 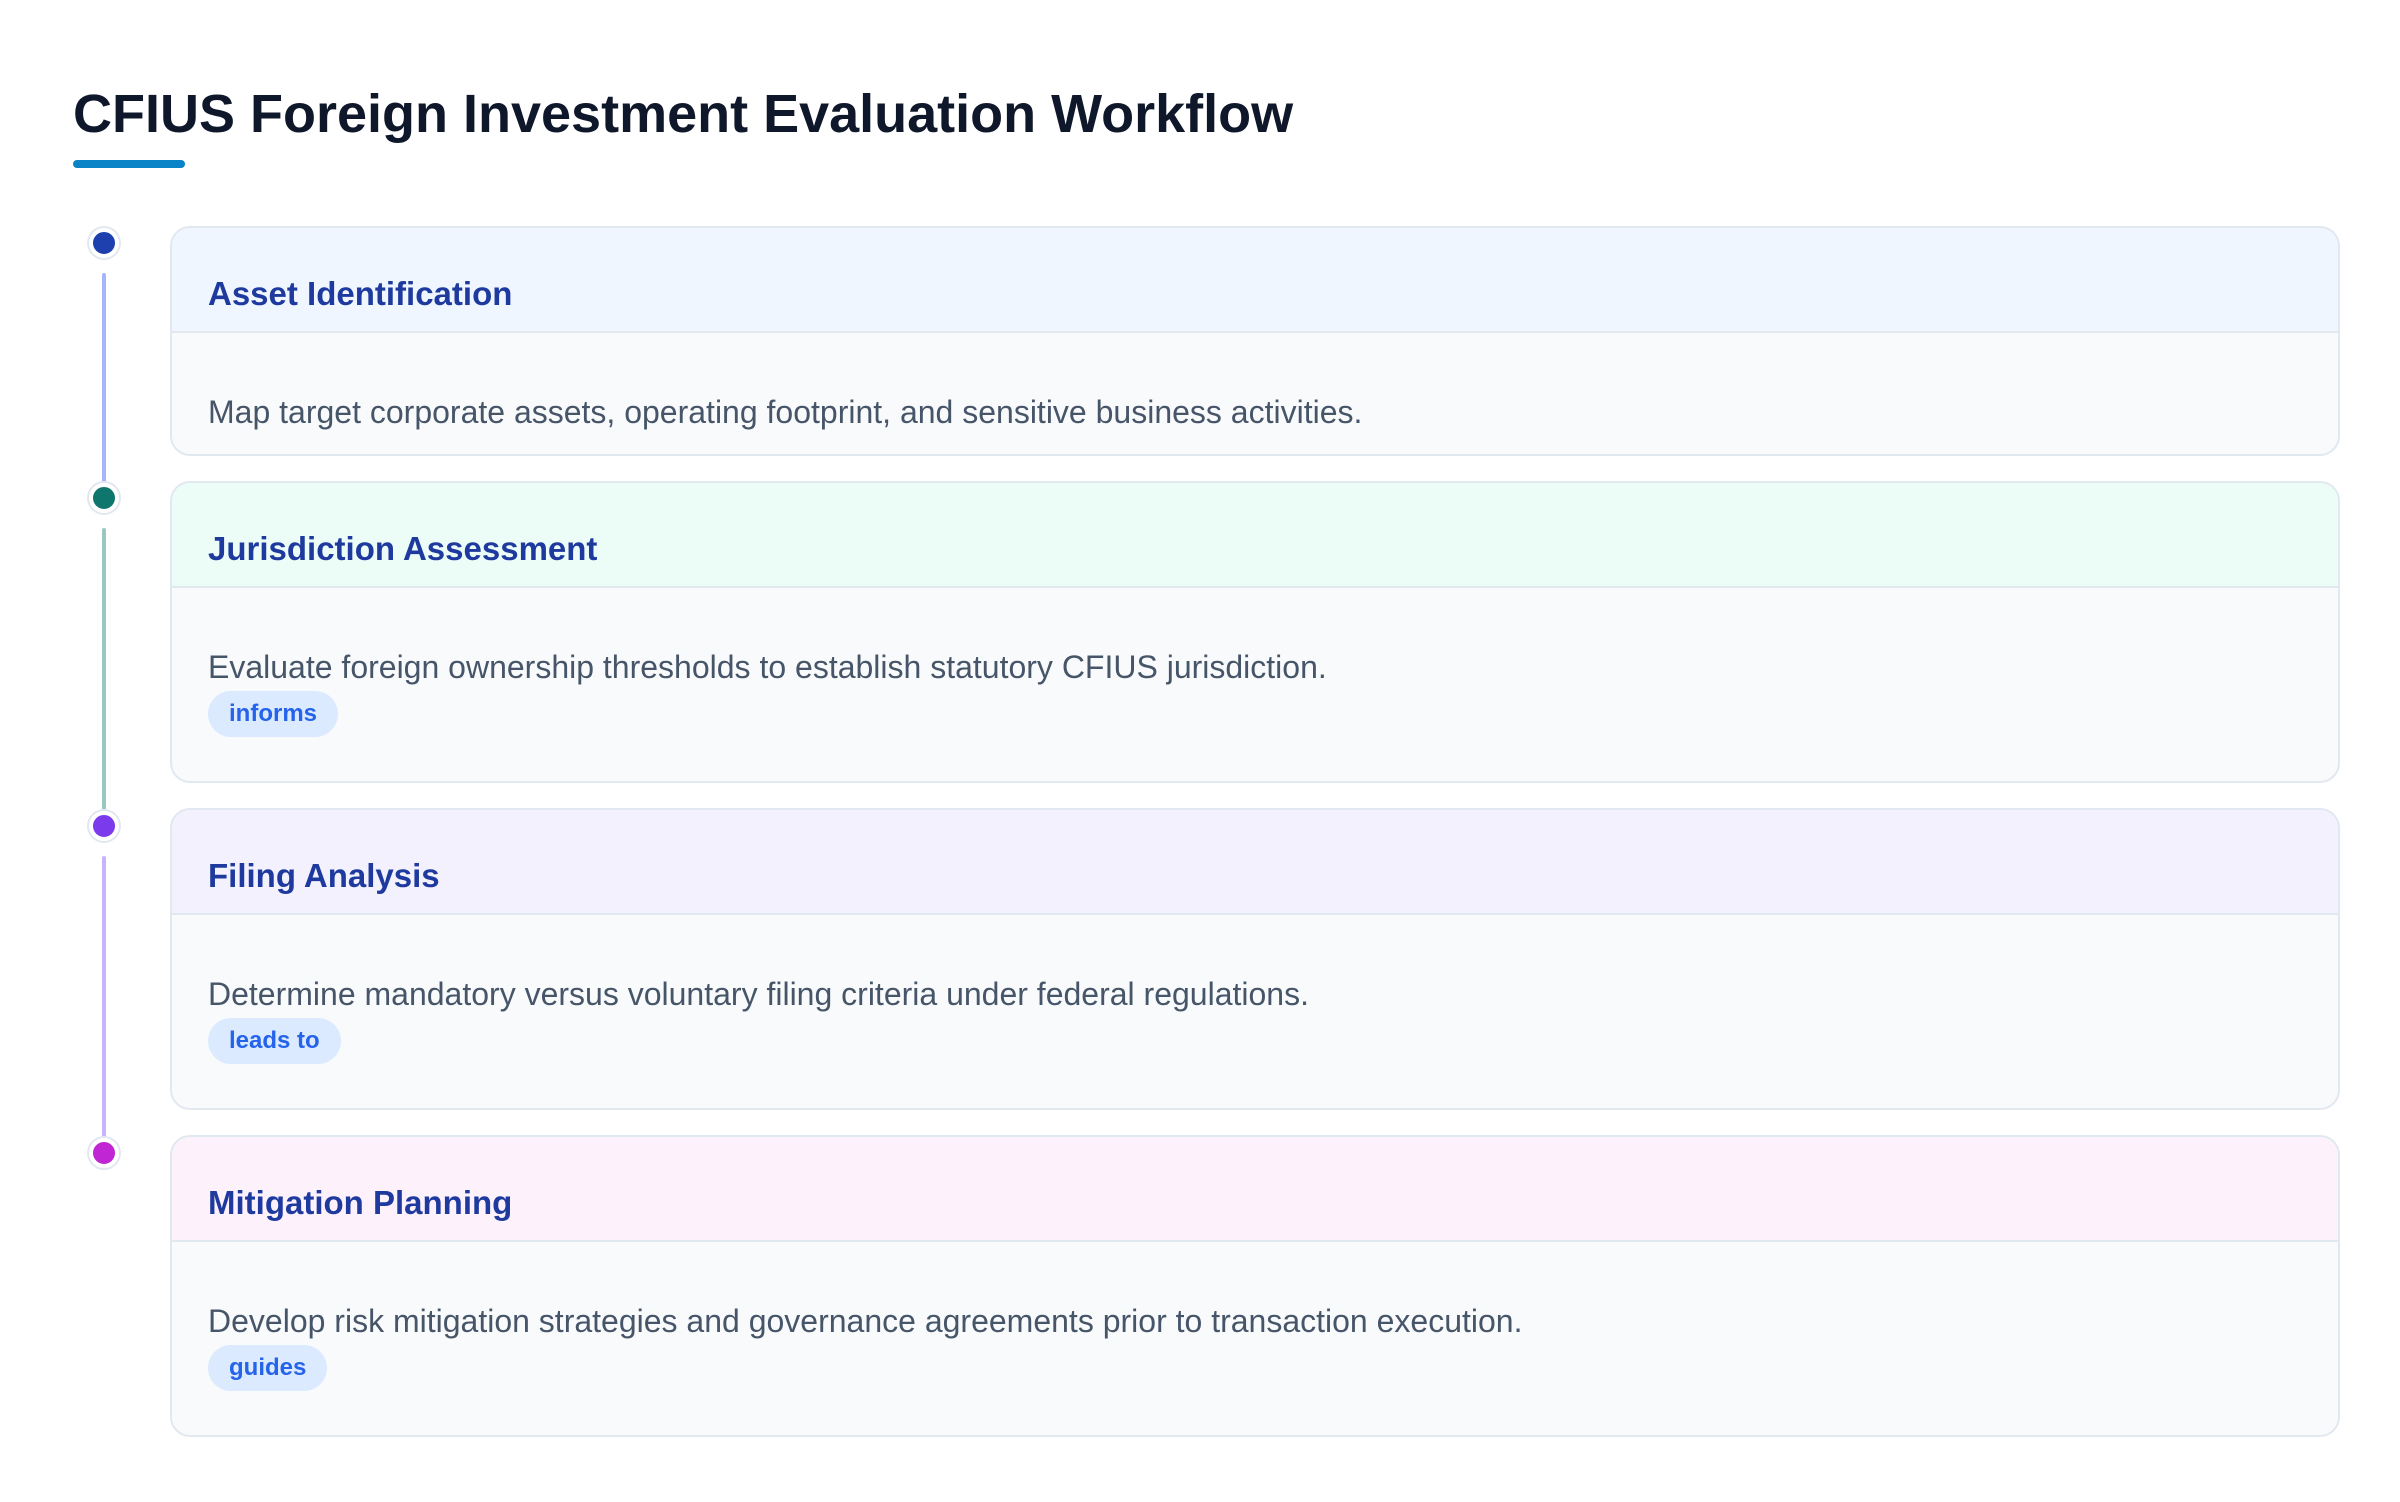 I want to click on step-title: Asset Identification, so click(x=360, y=293).